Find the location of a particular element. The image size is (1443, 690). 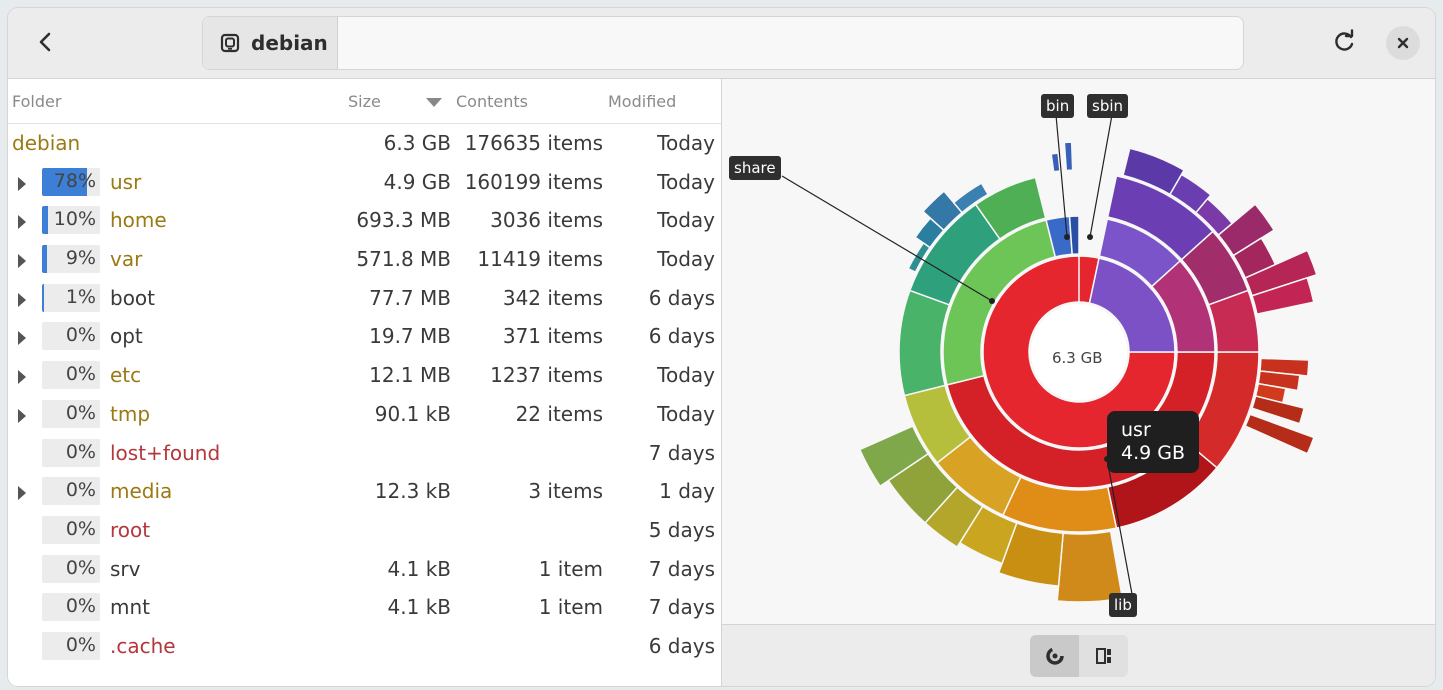

back-button is located at coordinates (46, 42).